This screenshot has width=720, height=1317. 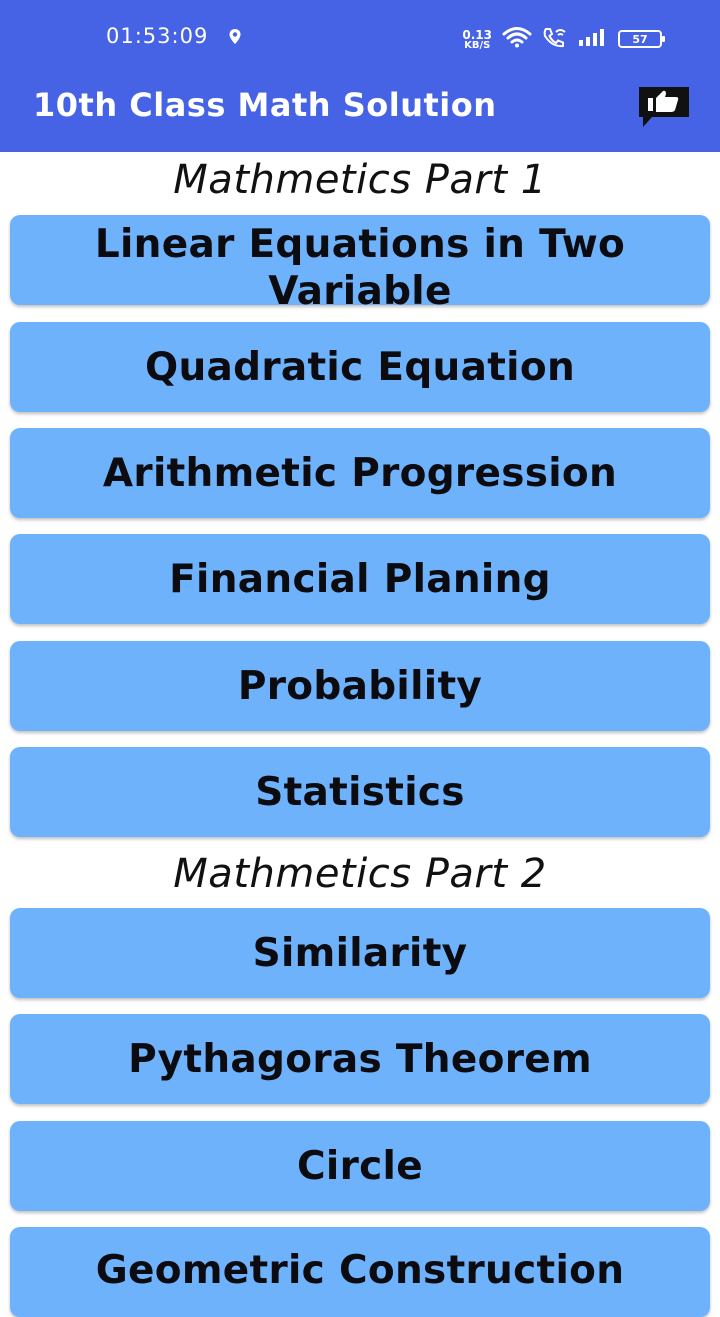 I want to click on chapter-label: Financial Planing, so click(x=360, y=579).